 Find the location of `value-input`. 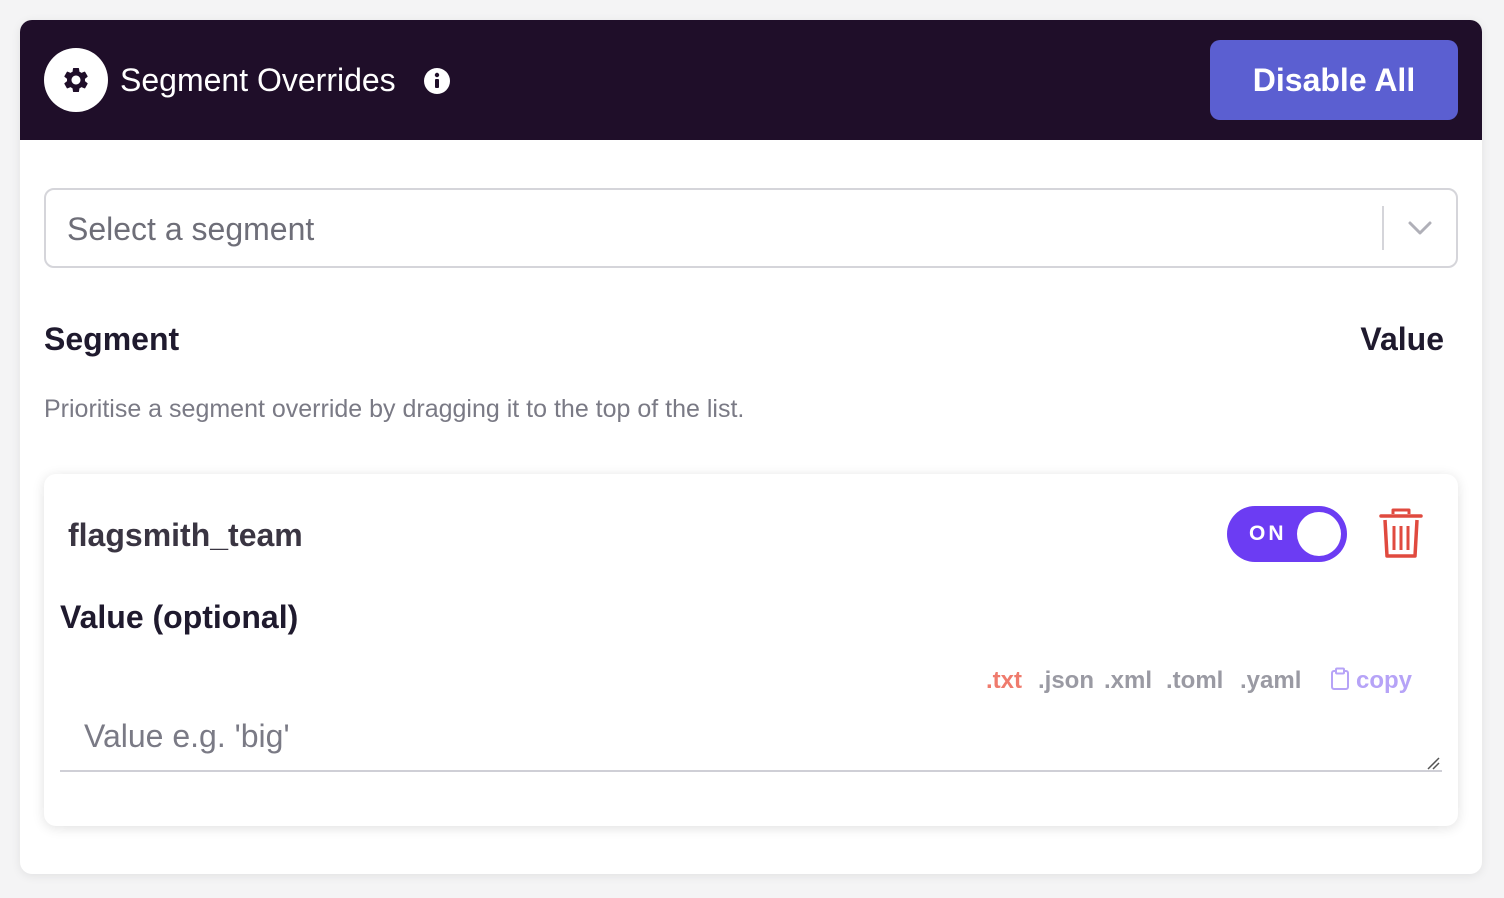

value-input is located at coordinates (751, 737).